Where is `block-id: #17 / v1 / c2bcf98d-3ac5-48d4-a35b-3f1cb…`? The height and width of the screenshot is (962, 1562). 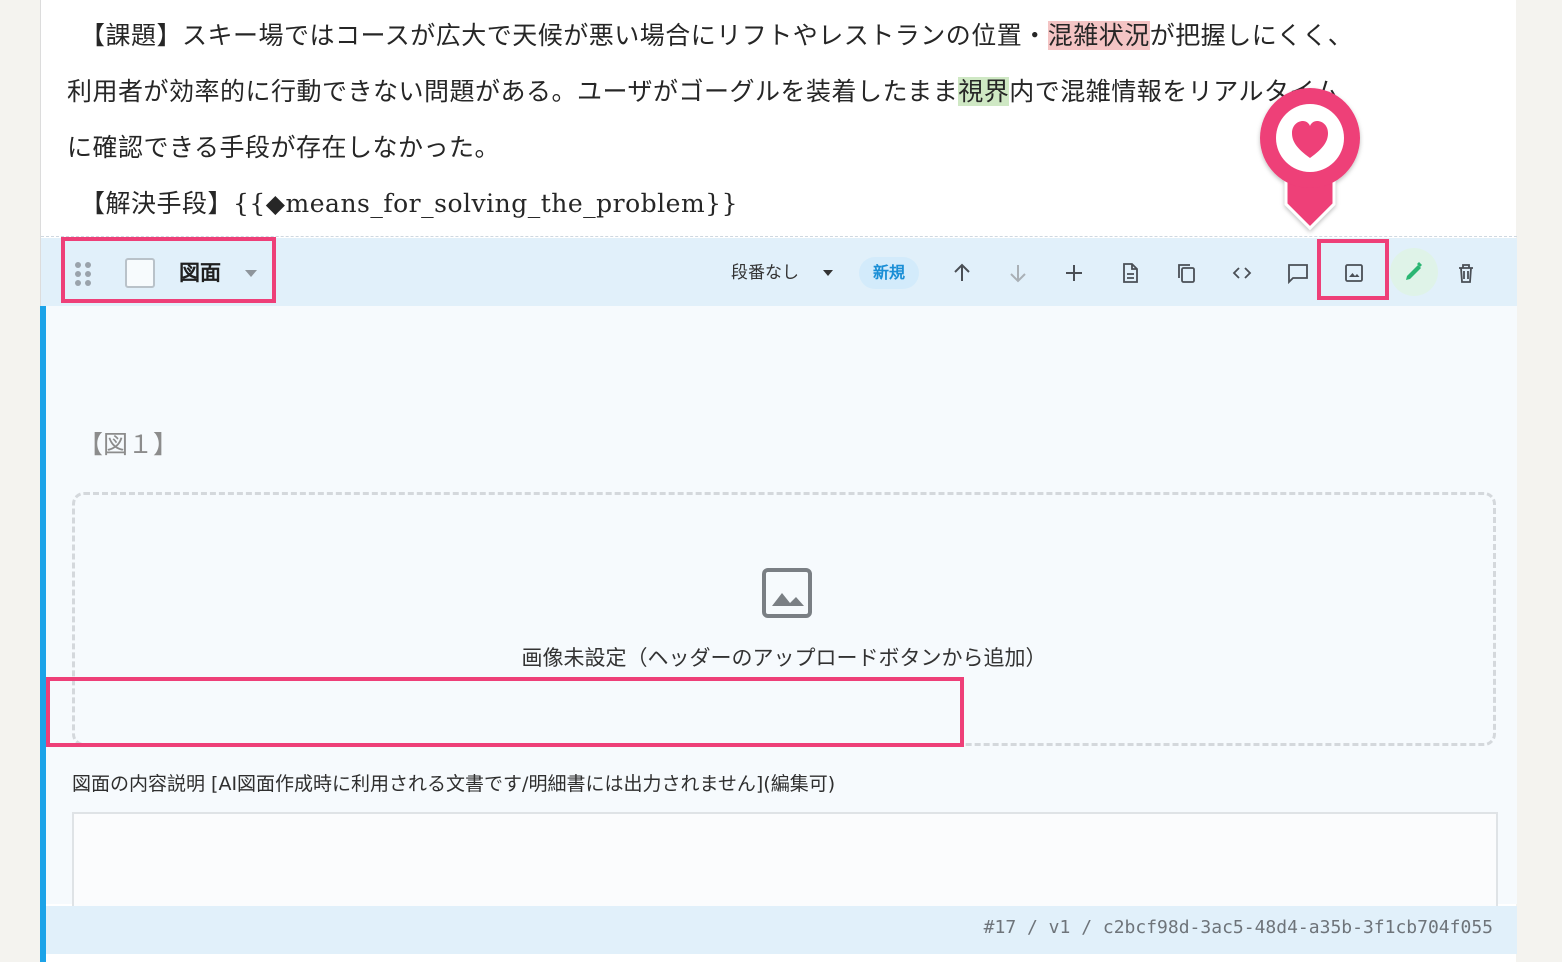 block-id: #17 / v1 / c2bcf98d-3ac5-48d4-a35b-3f1cb… is located at coordinates (1238, 927).